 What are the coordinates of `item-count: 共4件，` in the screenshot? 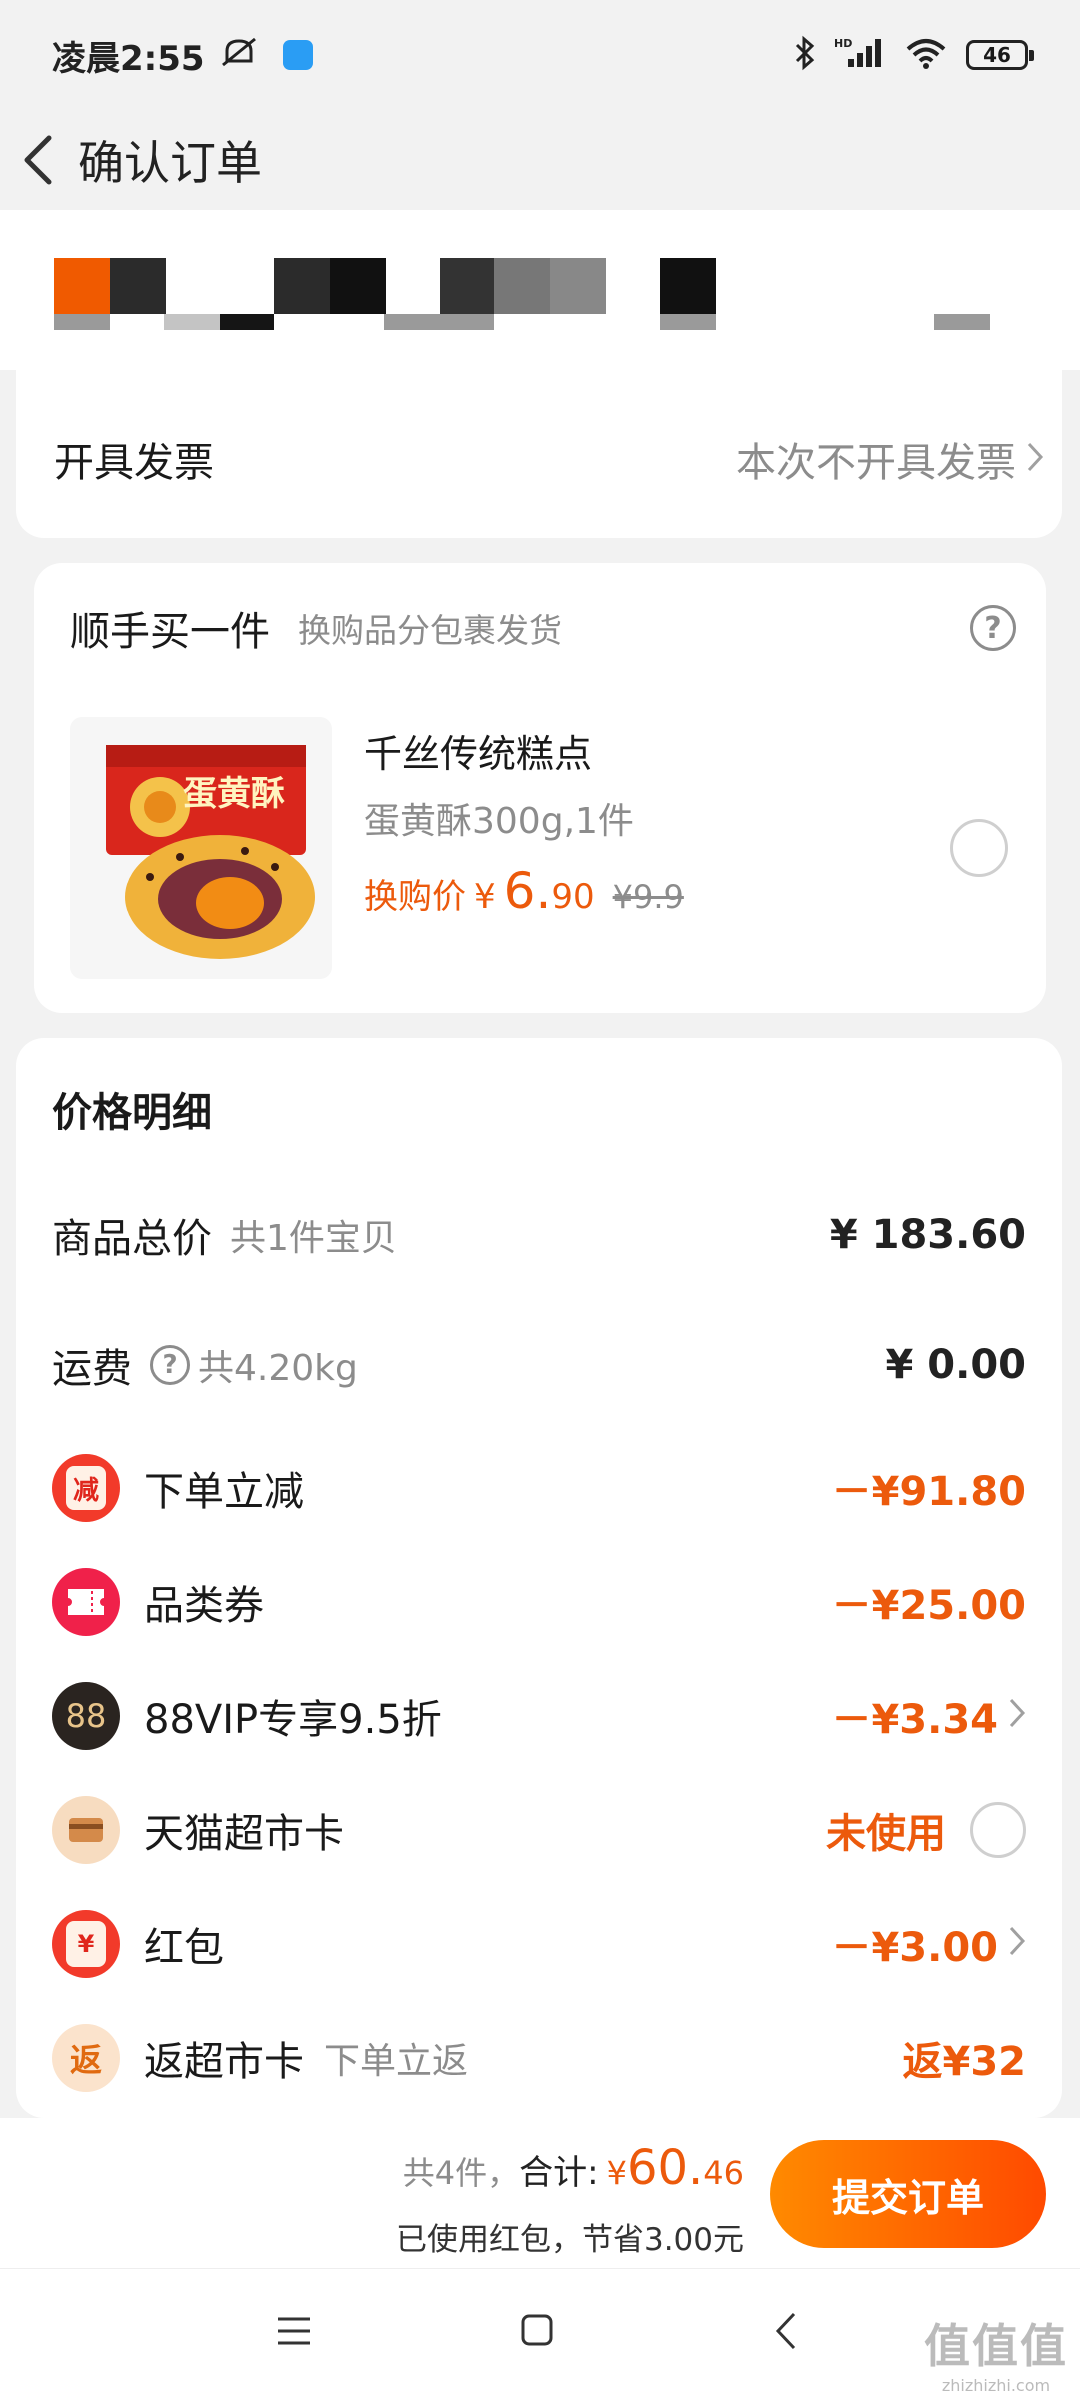 It's located at (461, 2173).